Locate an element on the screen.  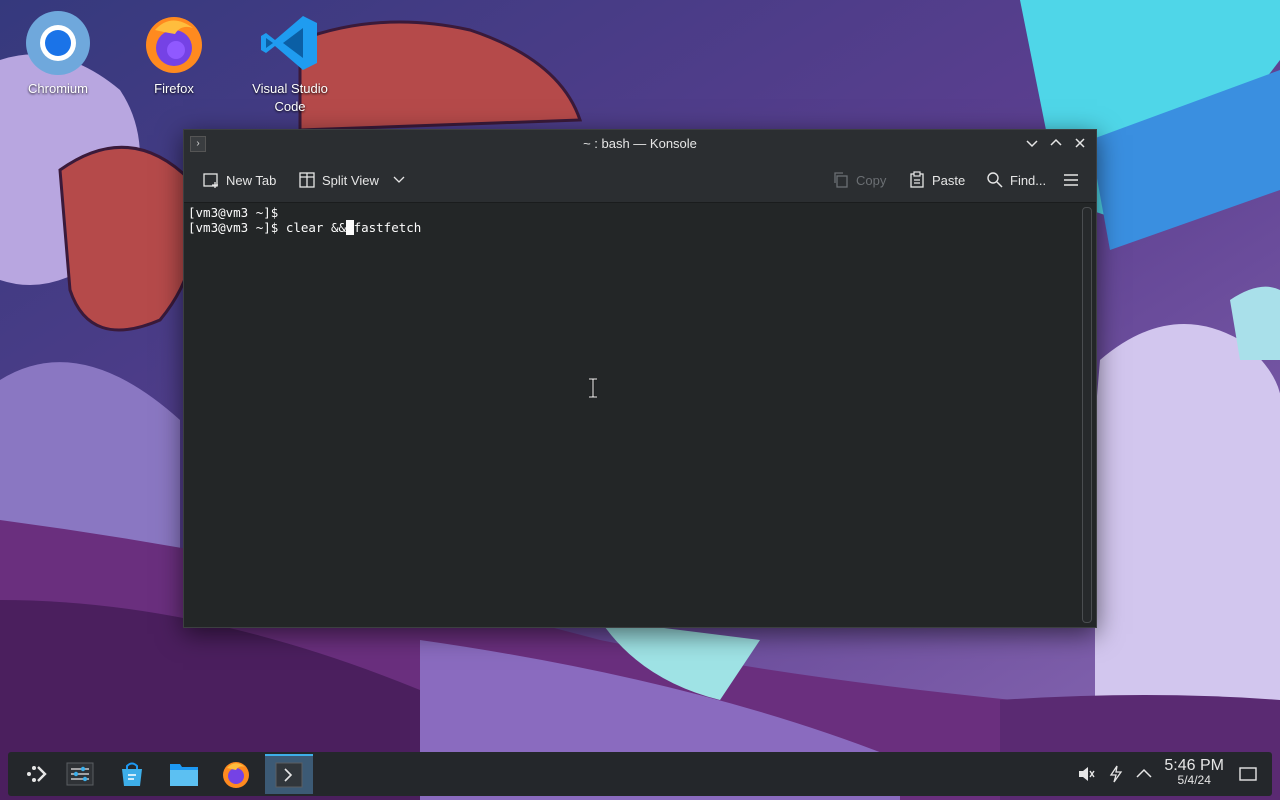
chromium-icon is located at coordinates (58, 43).